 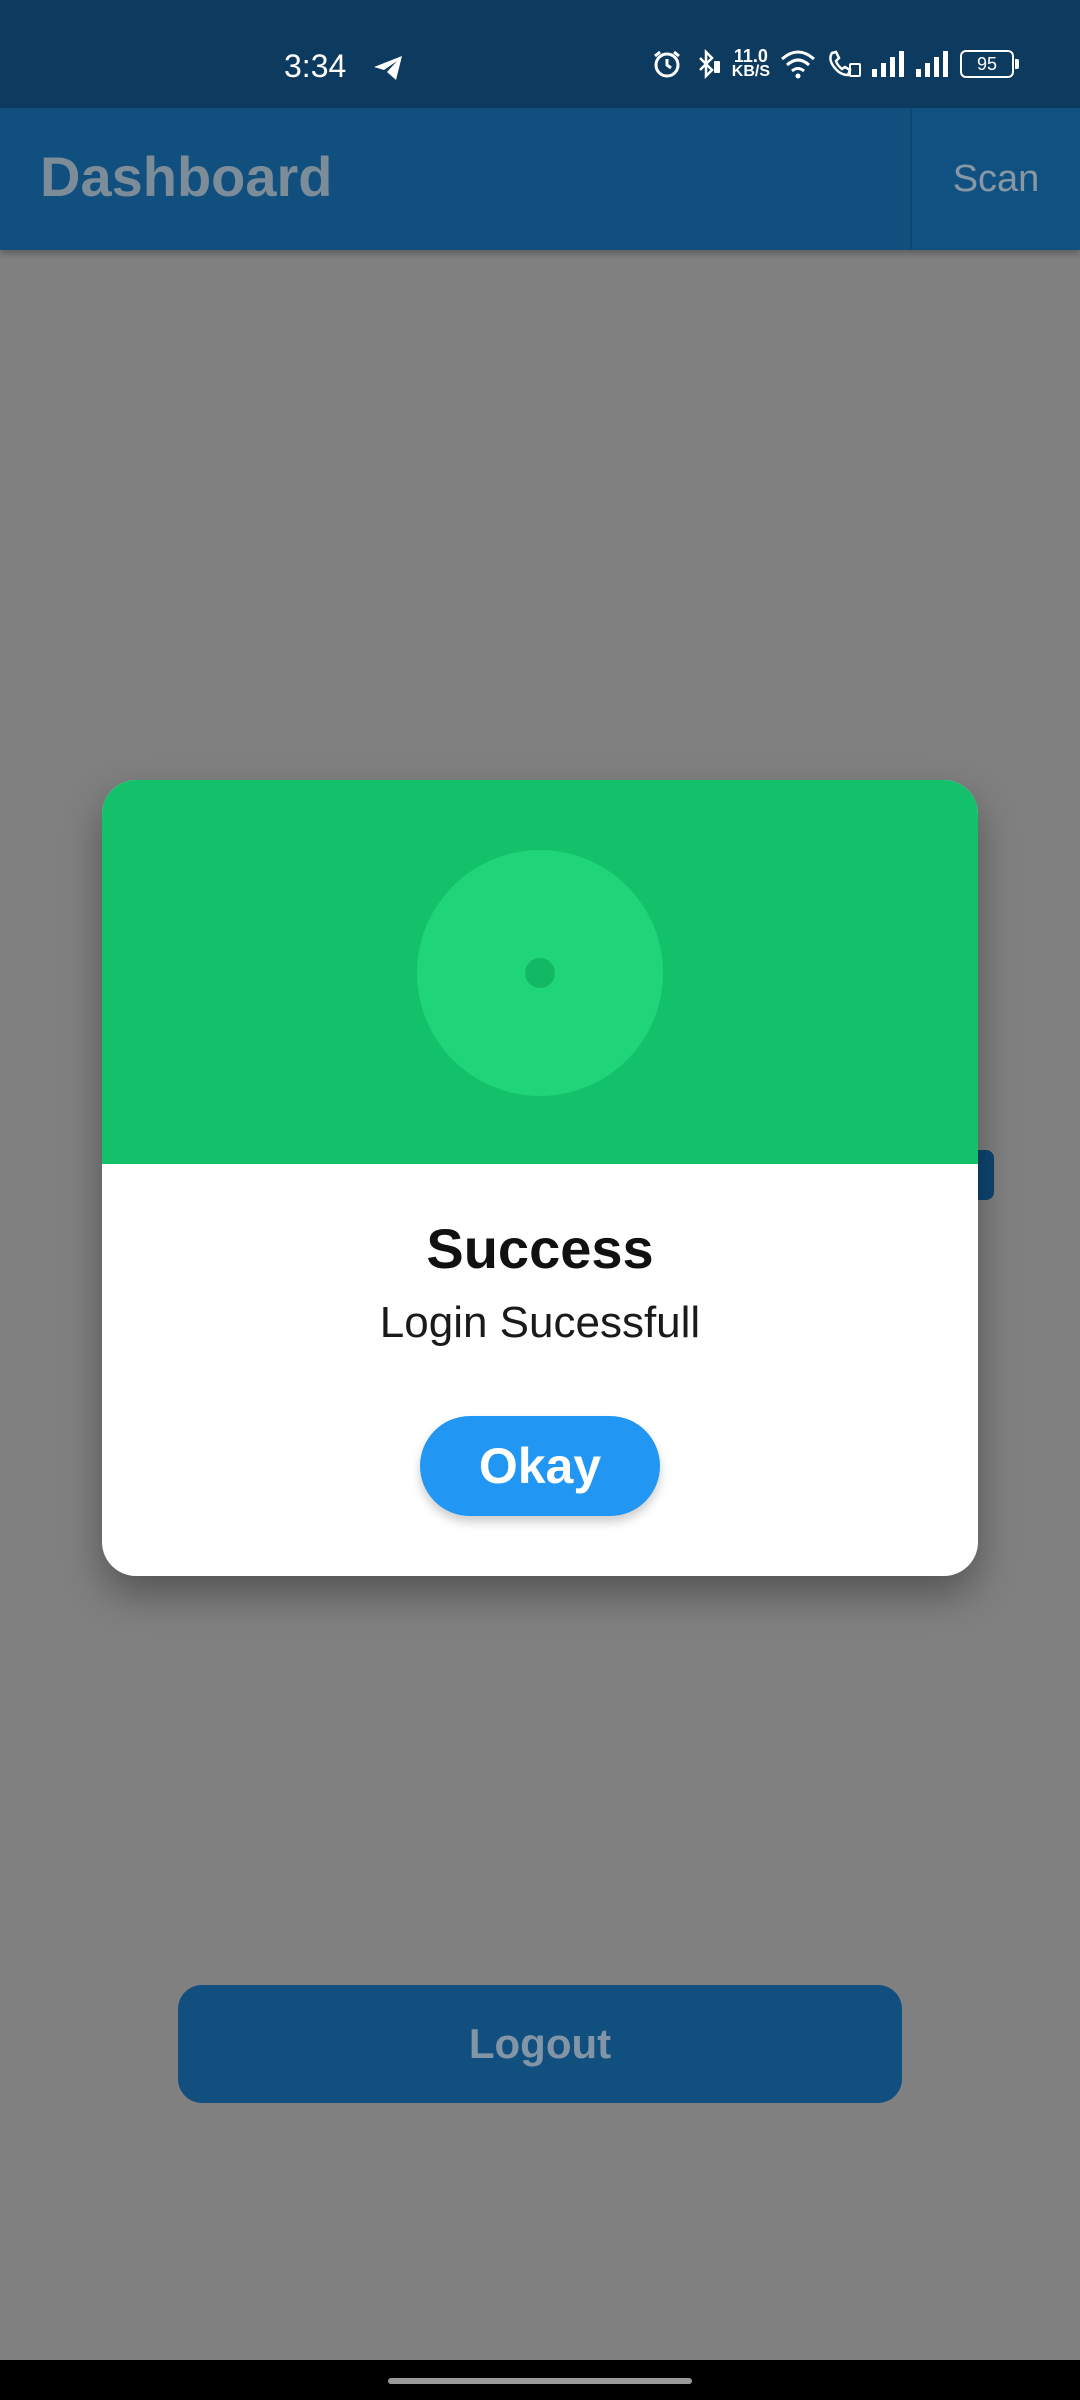 I want to click on battery-level: 95, so click(x=987, y=63).